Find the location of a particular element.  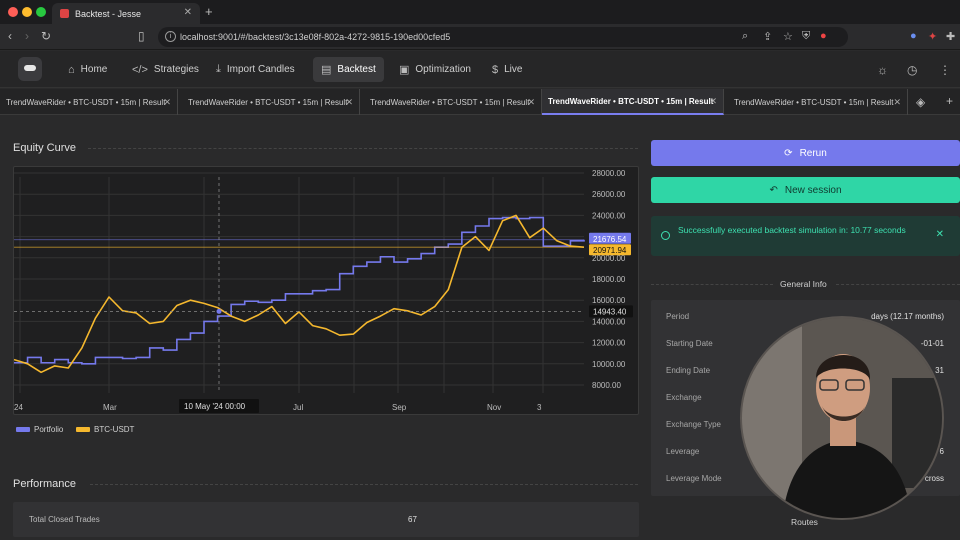

nav-home-label: Home is located at coordinates (94, 69).